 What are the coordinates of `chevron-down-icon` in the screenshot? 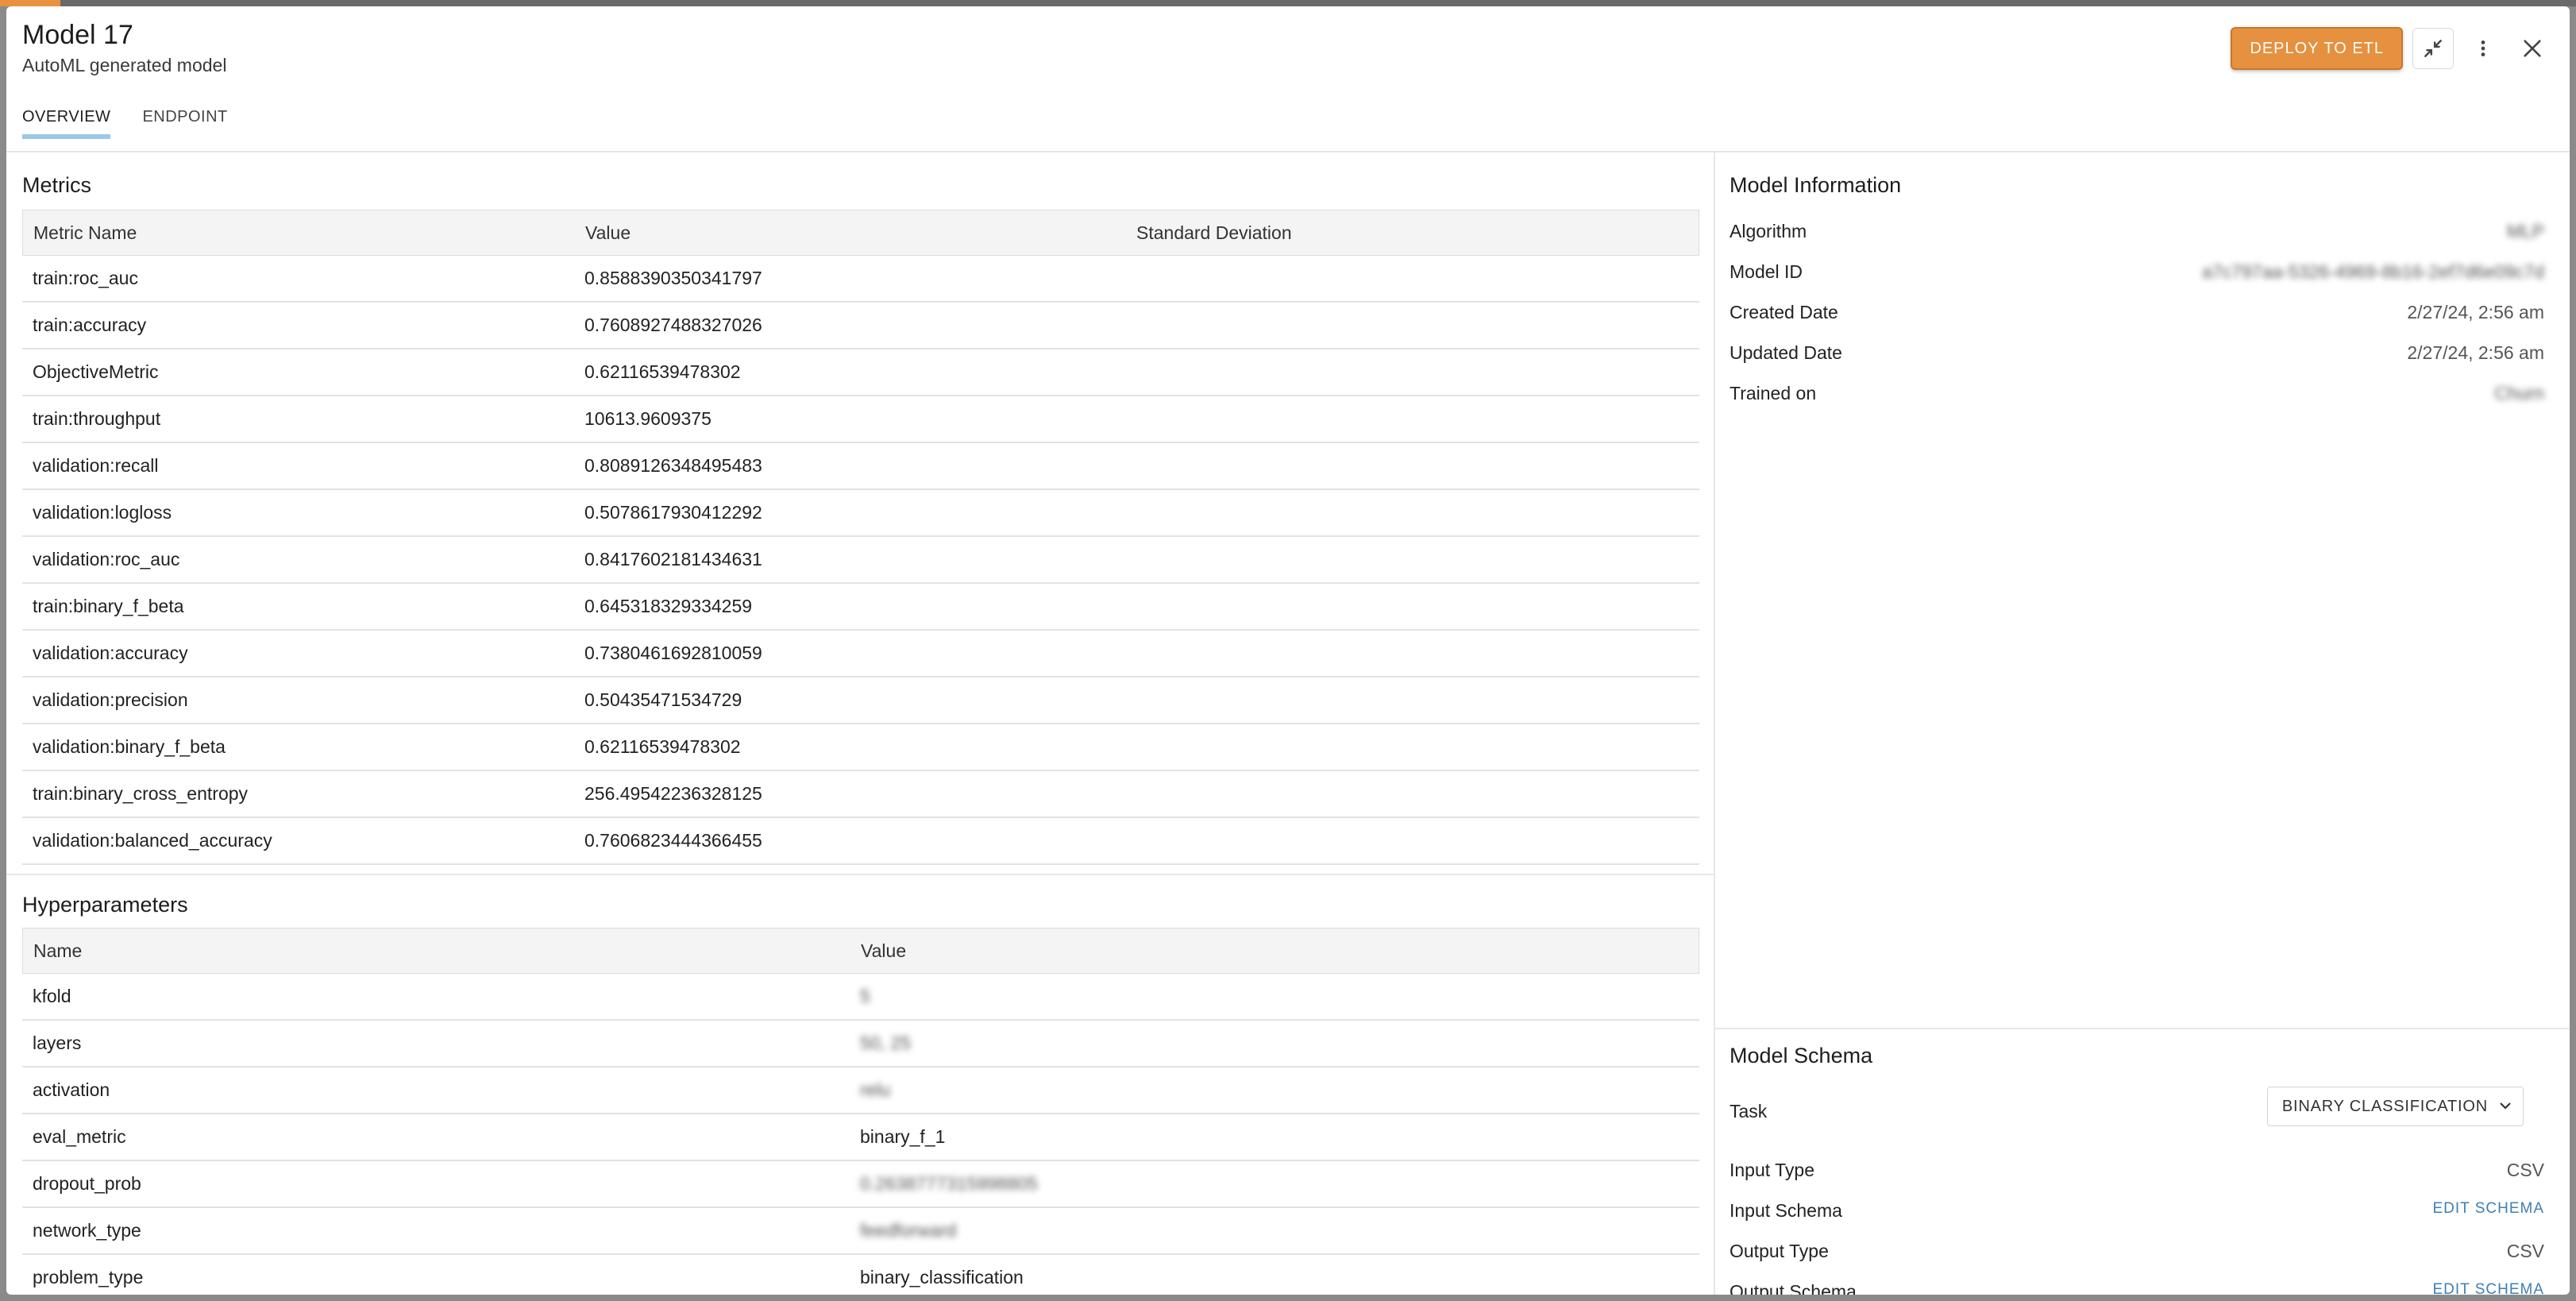 It's located at (2505, 1113).